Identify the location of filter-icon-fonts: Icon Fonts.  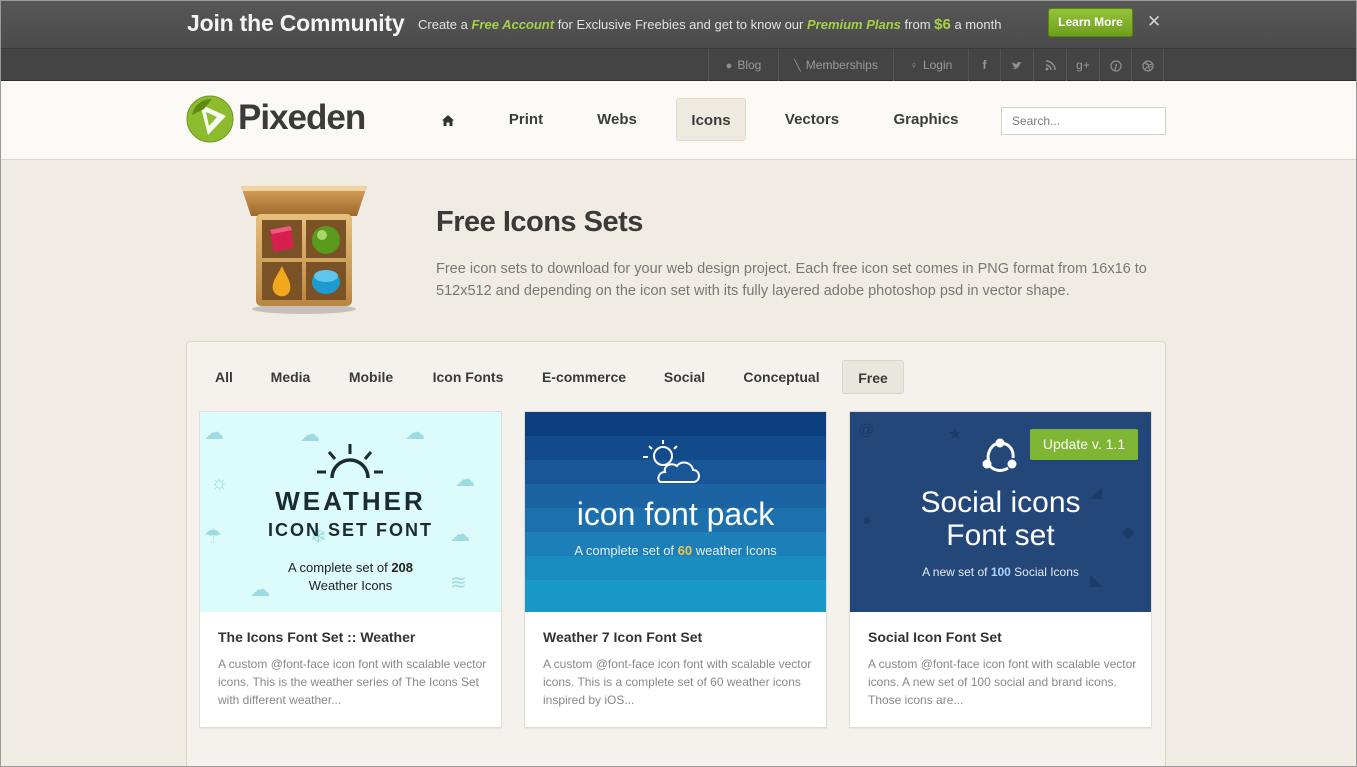
(468, 377).